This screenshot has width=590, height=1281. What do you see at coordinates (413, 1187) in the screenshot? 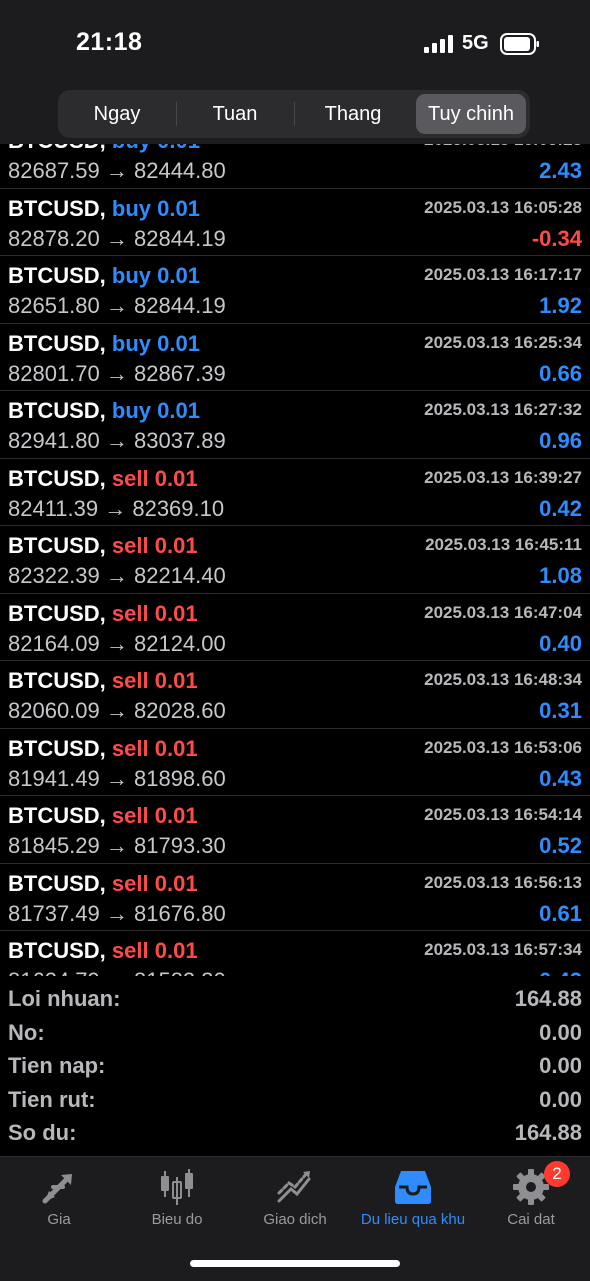
I see `inbox-icon` at bounding box center [413, 1187].